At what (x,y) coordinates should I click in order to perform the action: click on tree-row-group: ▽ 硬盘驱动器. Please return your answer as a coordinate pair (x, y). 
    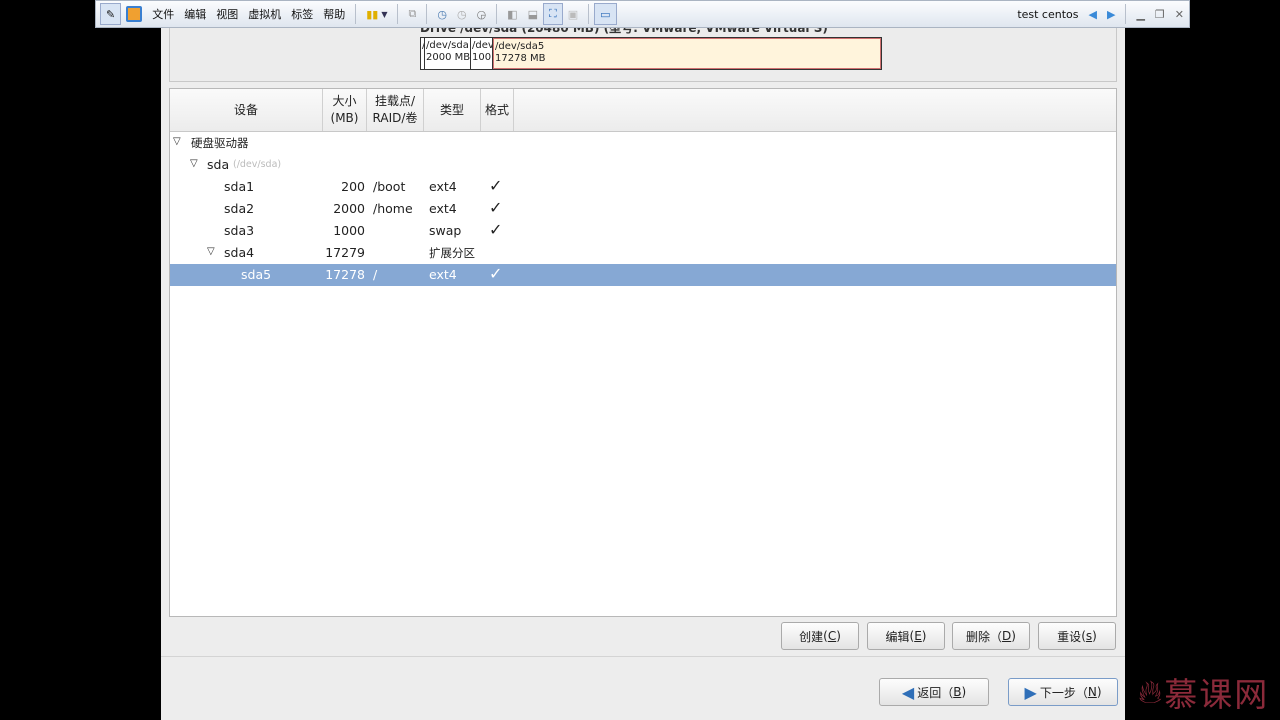
    Looking at the image, I should click on (643, 143).